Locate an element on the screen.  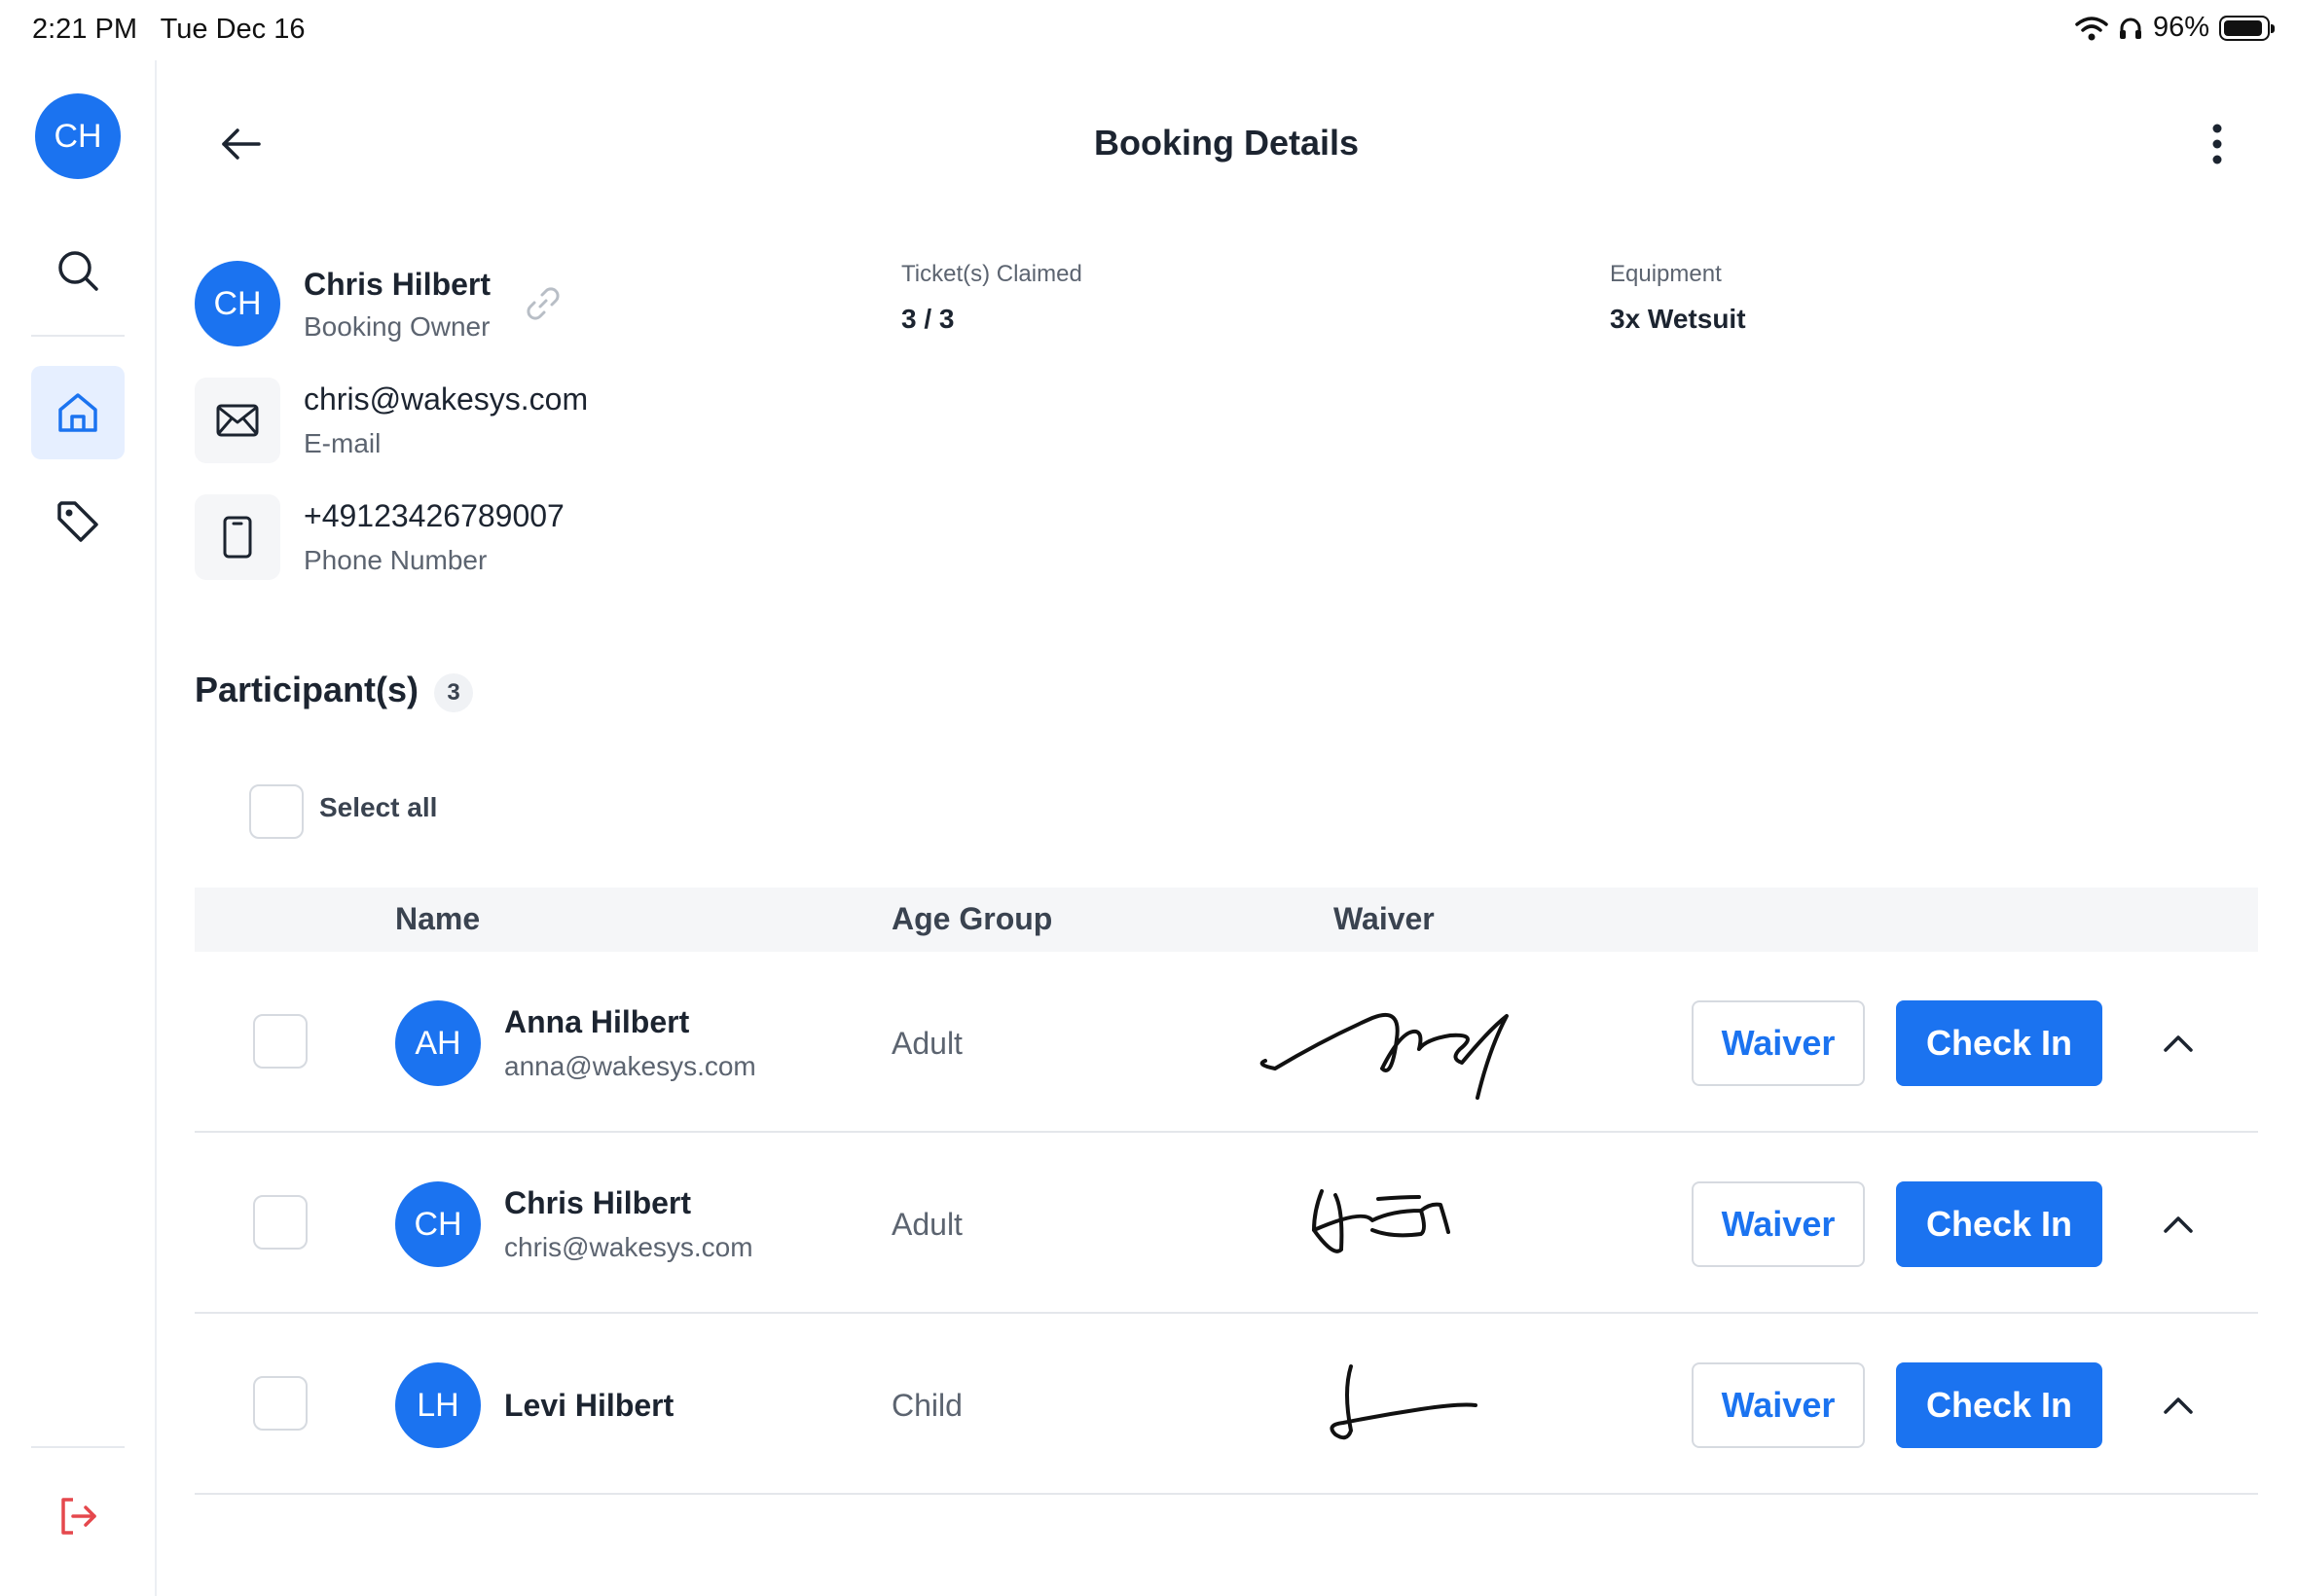
more-options-button is located at coordinates (2217, 144).